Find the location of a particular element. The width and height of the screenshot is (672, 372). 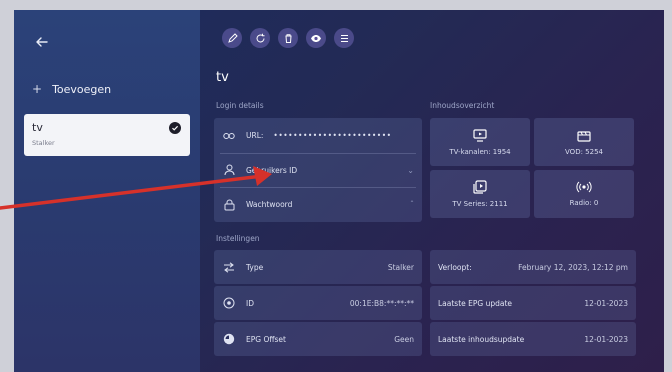

tv-series-count: TV Series: 2111 is located at coordinates (480, 204).